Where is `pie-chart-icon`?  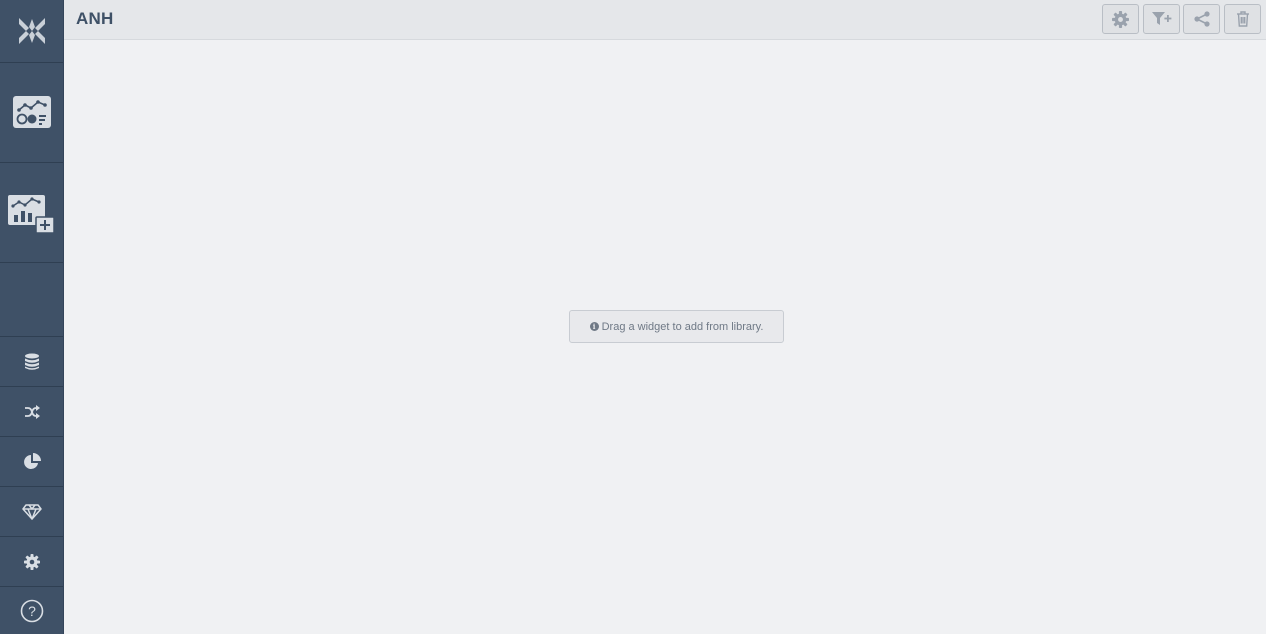 pie-chart-icon is located at coordinates (32, 460).